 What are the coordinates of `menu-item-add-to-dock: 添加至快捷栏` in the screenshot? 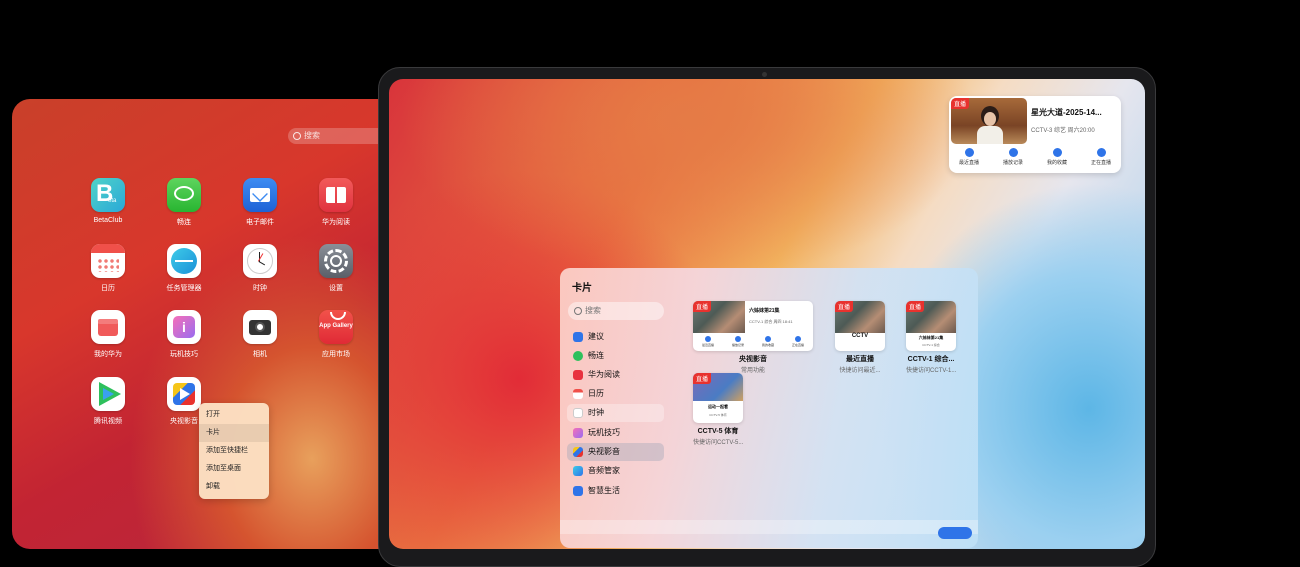 It's located at (234, 451).